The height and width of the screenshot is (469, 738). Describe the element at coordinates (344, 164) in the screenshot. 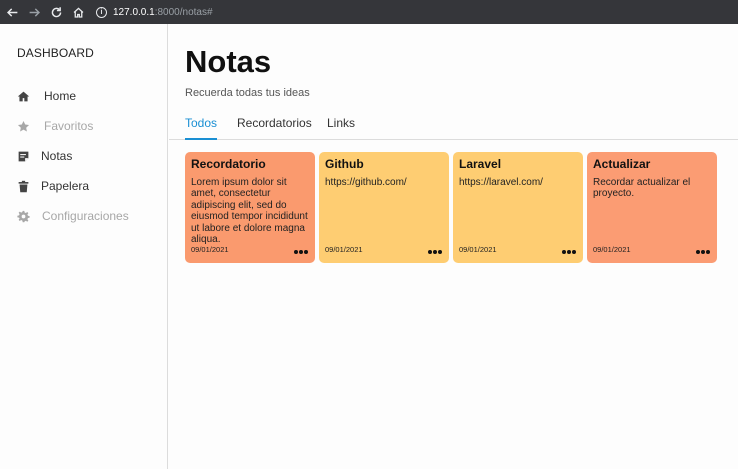

I see `note-title: Github` at that location.